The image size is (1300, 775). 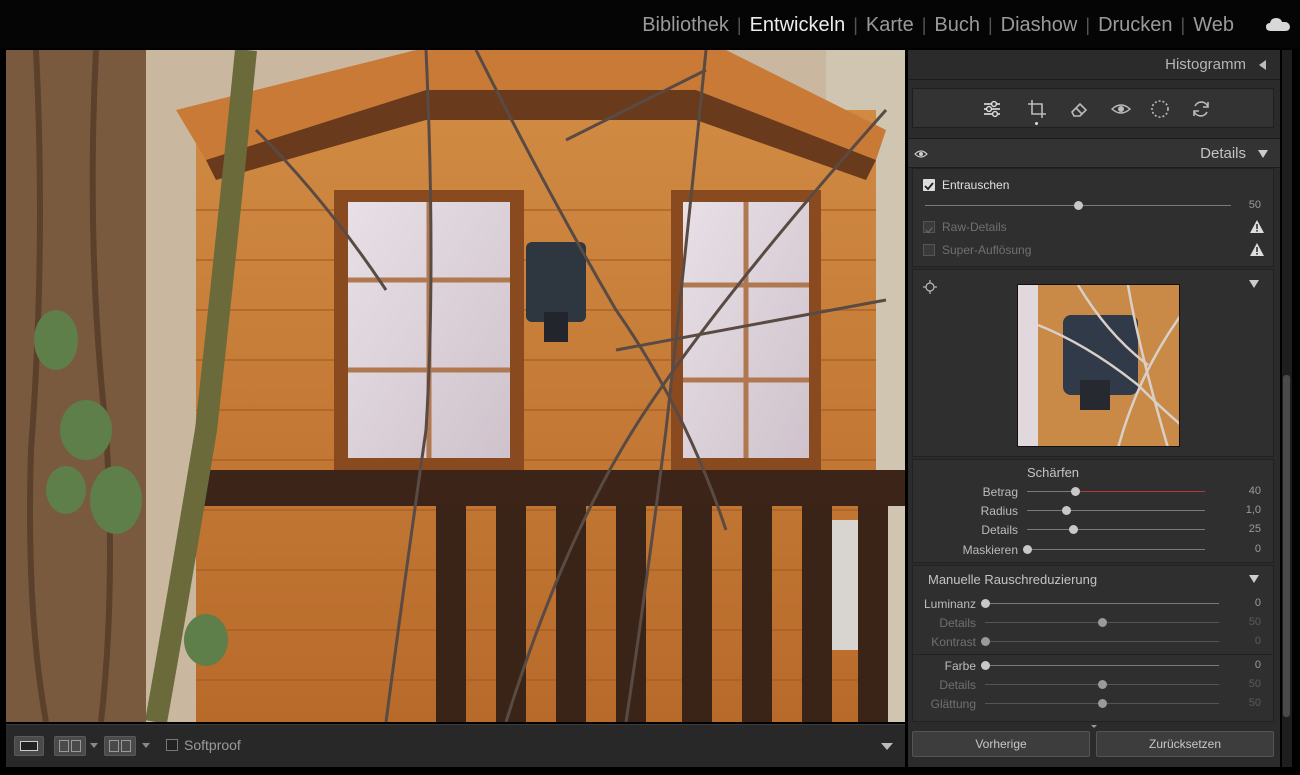 What do you see at coordinates (1262, 65) in the screenshot?
I see `collapse-left-icon` at bounding box center [1262, 65].